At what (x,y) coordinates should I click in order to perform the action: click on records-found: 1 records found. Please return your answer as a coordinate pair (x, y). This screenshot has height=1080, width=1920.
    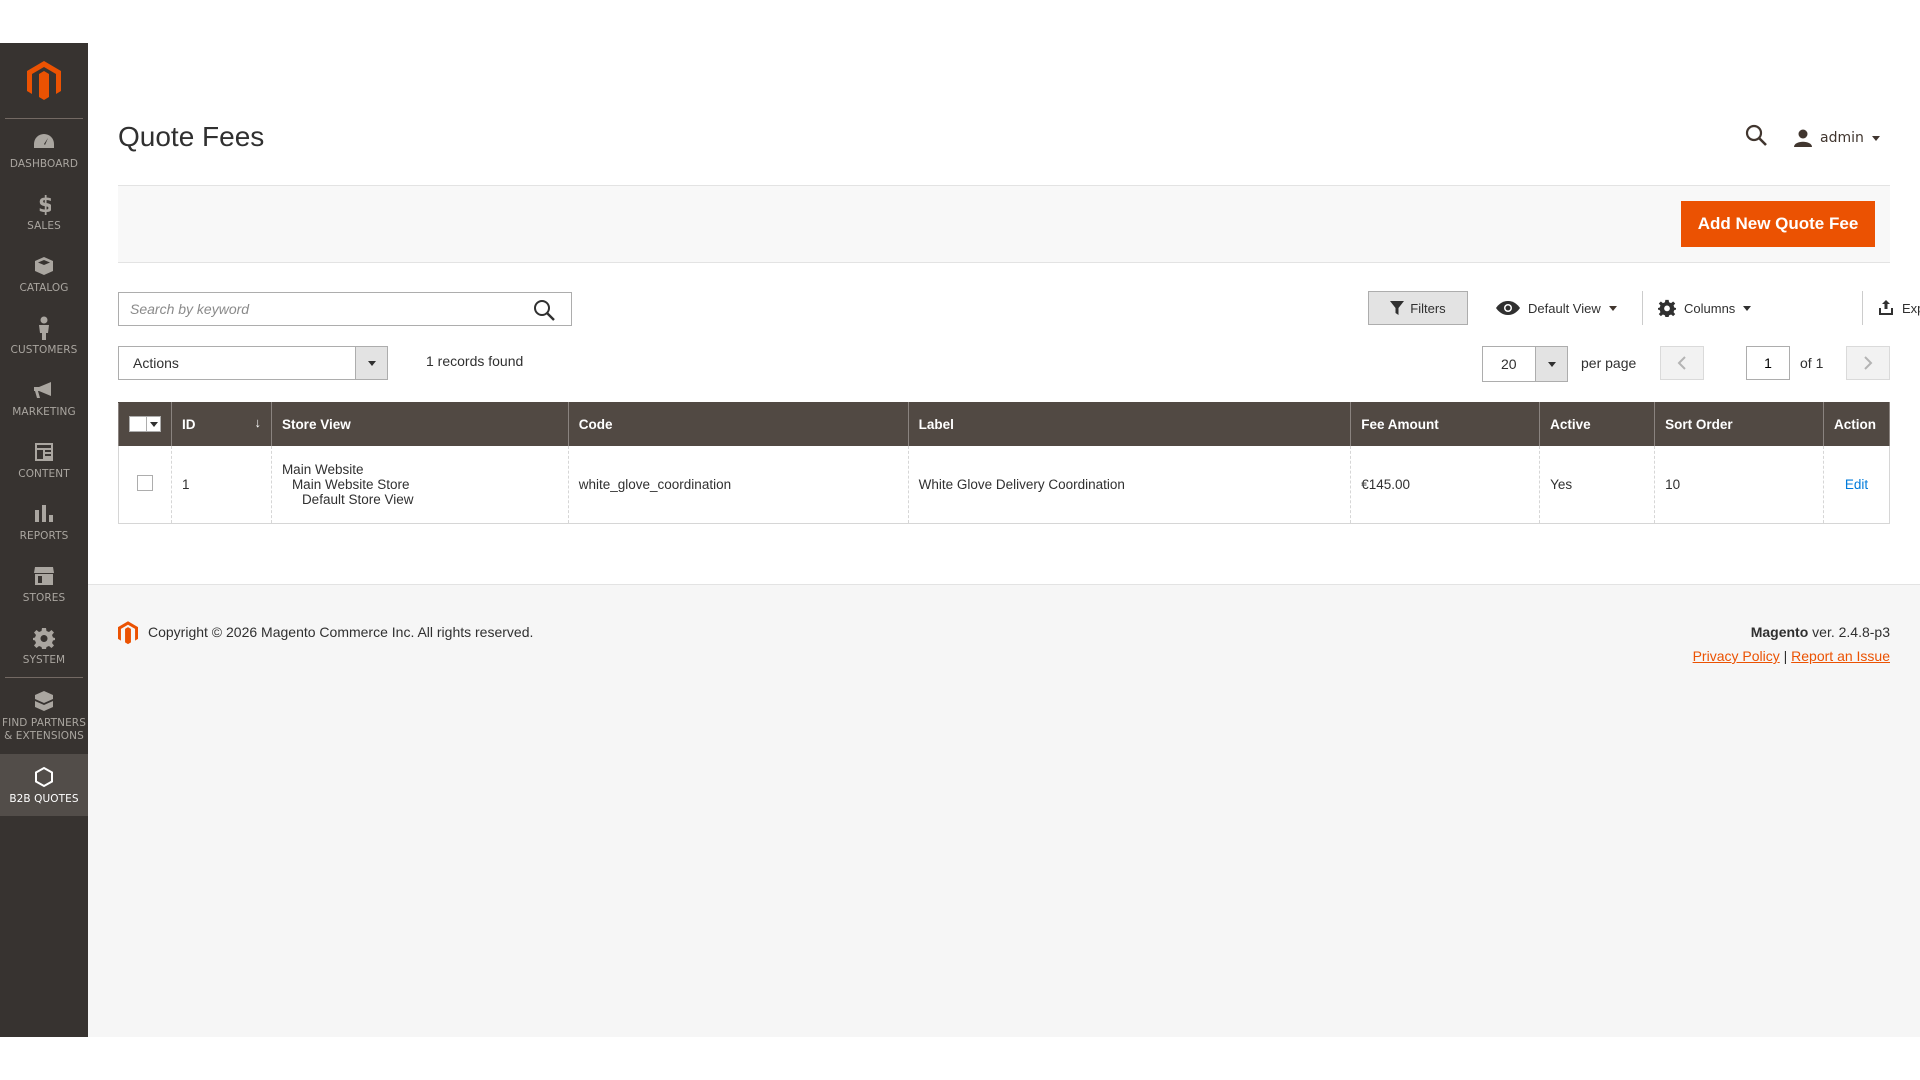
    Looking at the image, I should click on (475, 361).